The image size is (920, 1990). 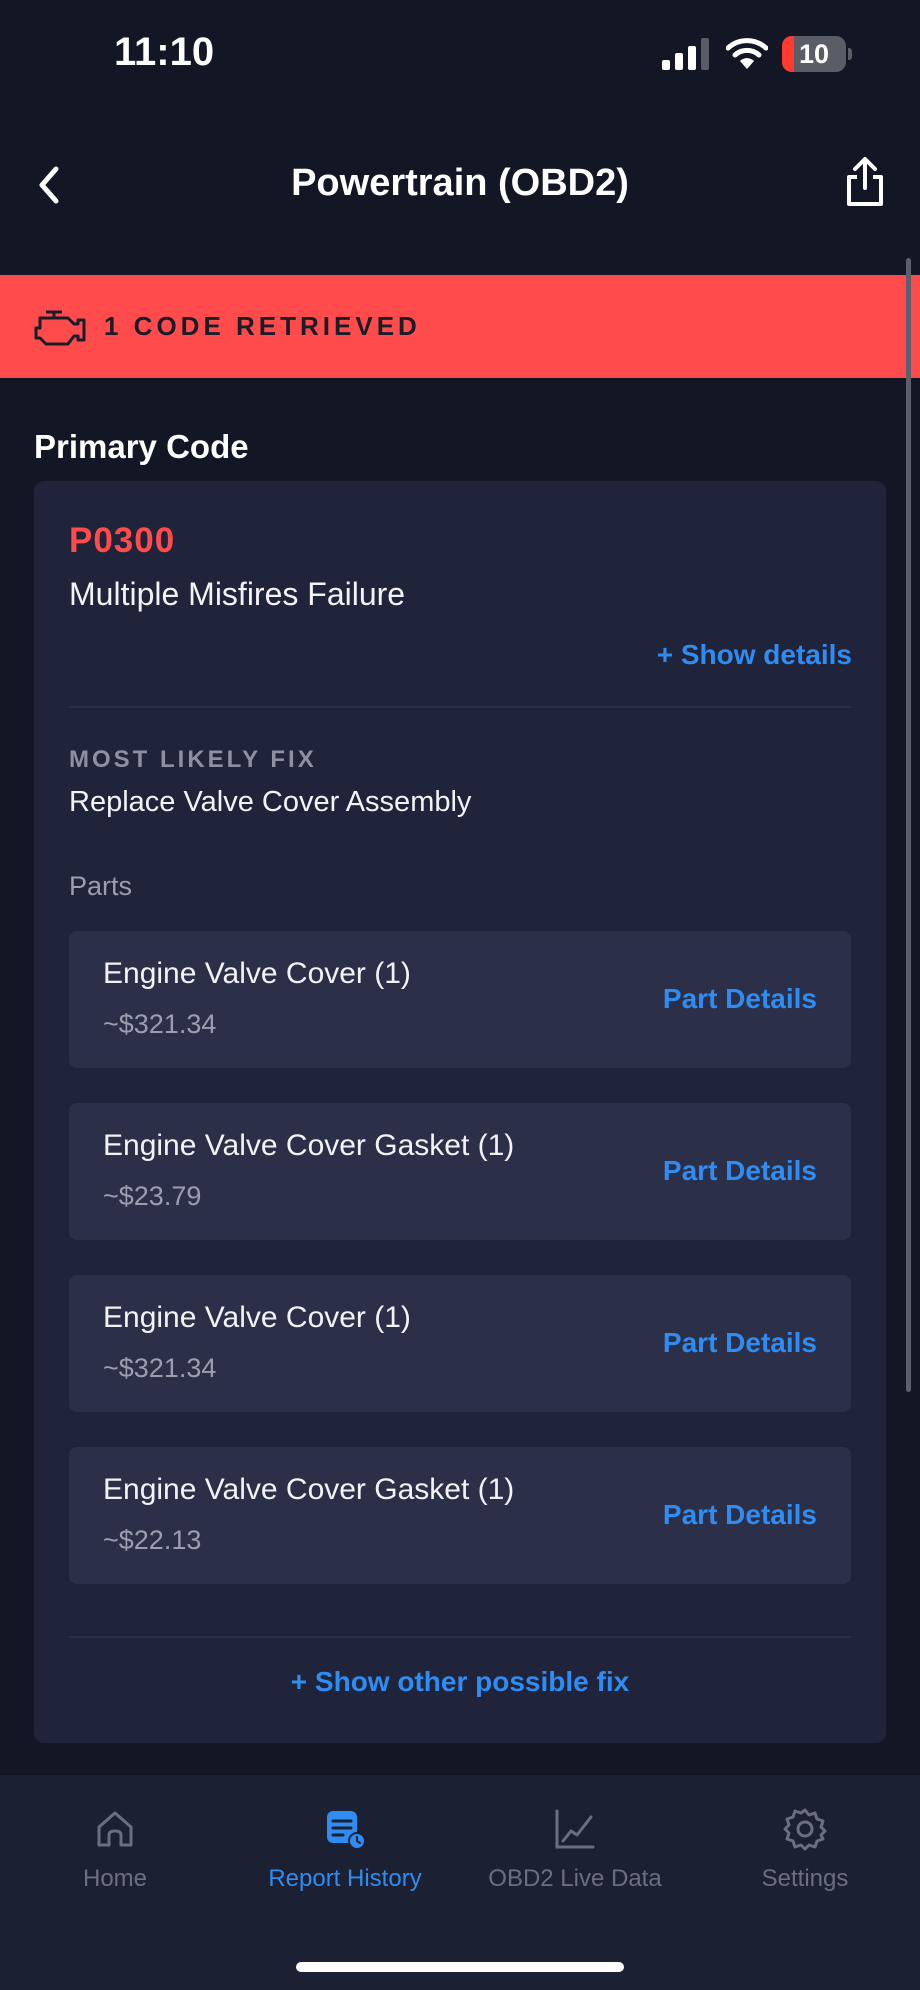 I want to click on show-details-button: + Show details, so click(x=754, y=655).